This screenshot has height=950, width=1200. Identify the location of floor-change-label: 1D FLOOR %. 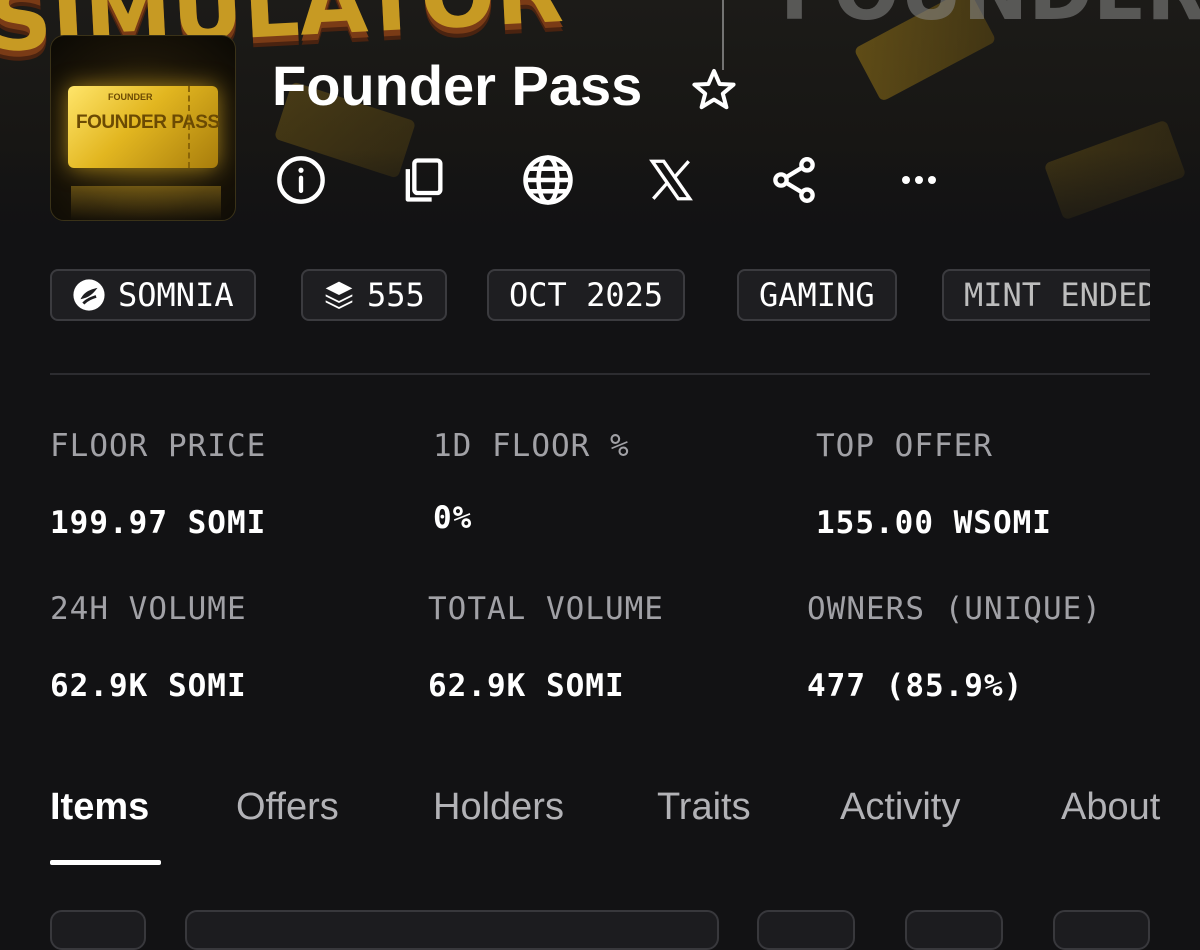
(531, 446).